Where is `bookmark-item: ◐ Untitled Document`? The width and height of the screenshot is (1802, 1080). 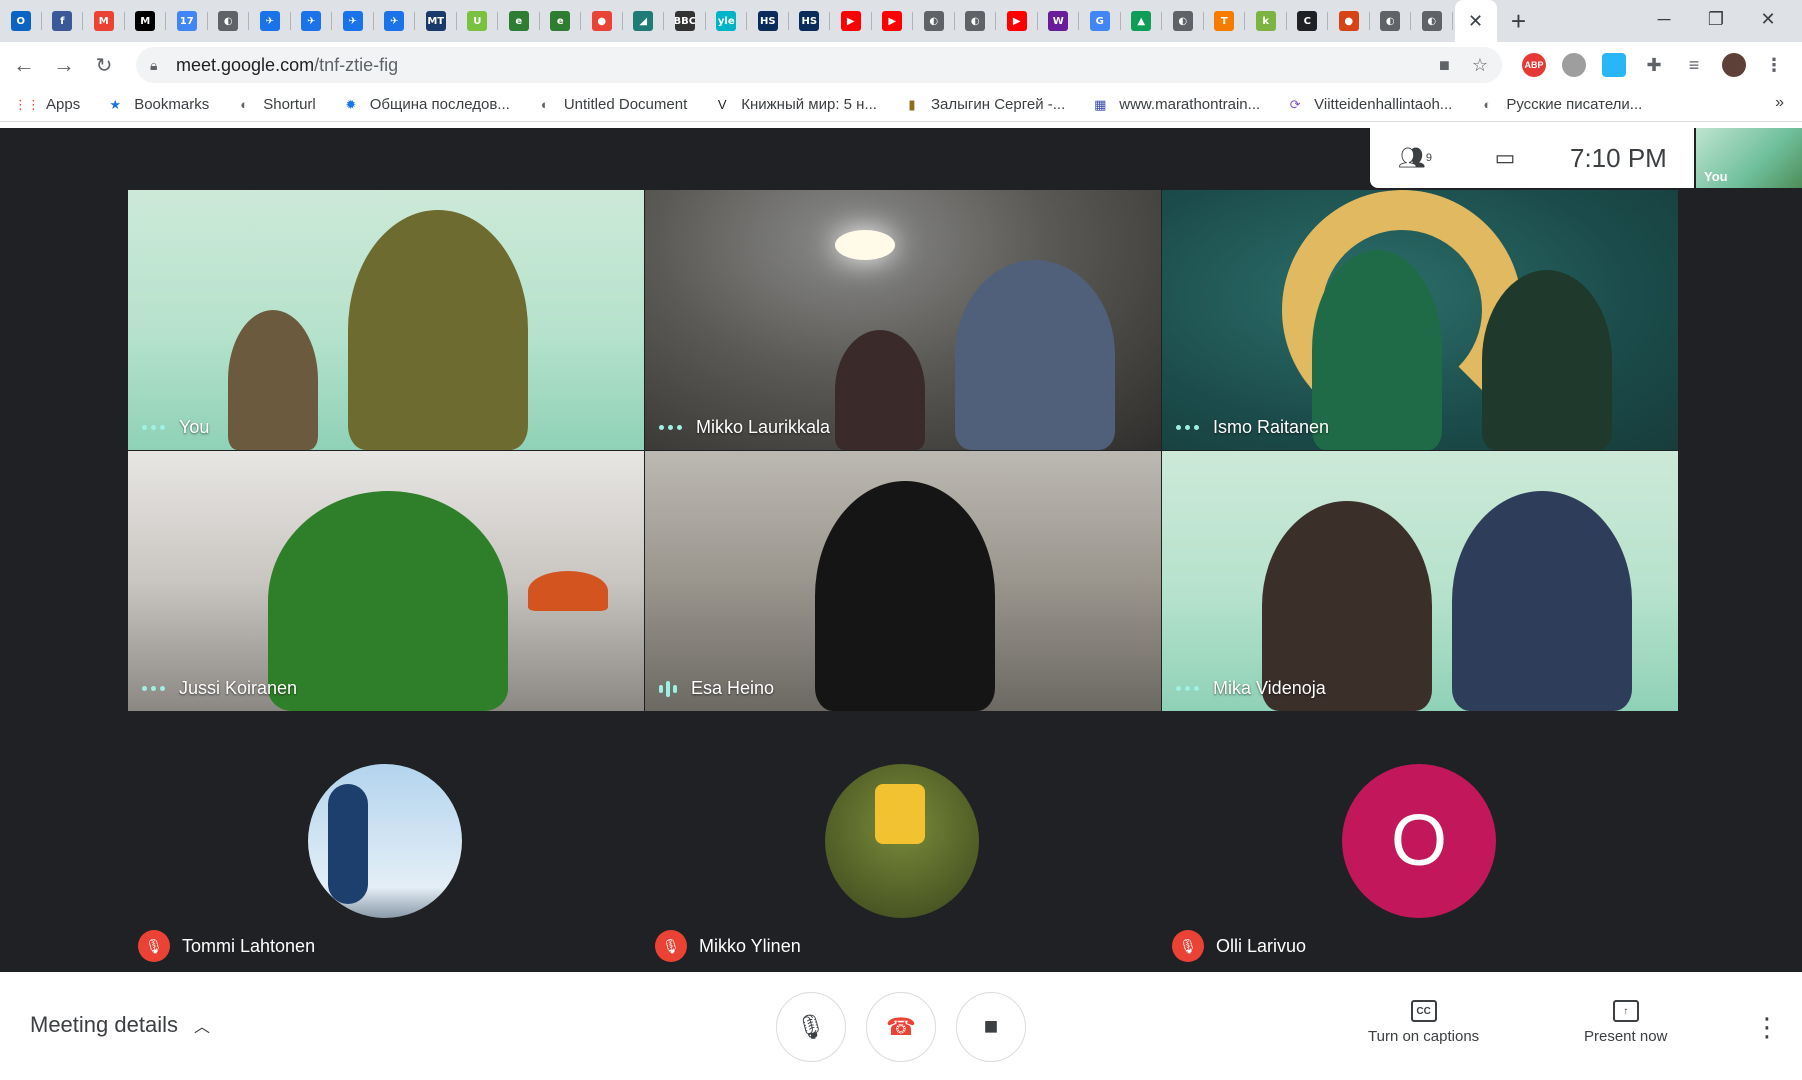
bookmark-item: ◐ Untitled Document is located at coordinates (611, 105).